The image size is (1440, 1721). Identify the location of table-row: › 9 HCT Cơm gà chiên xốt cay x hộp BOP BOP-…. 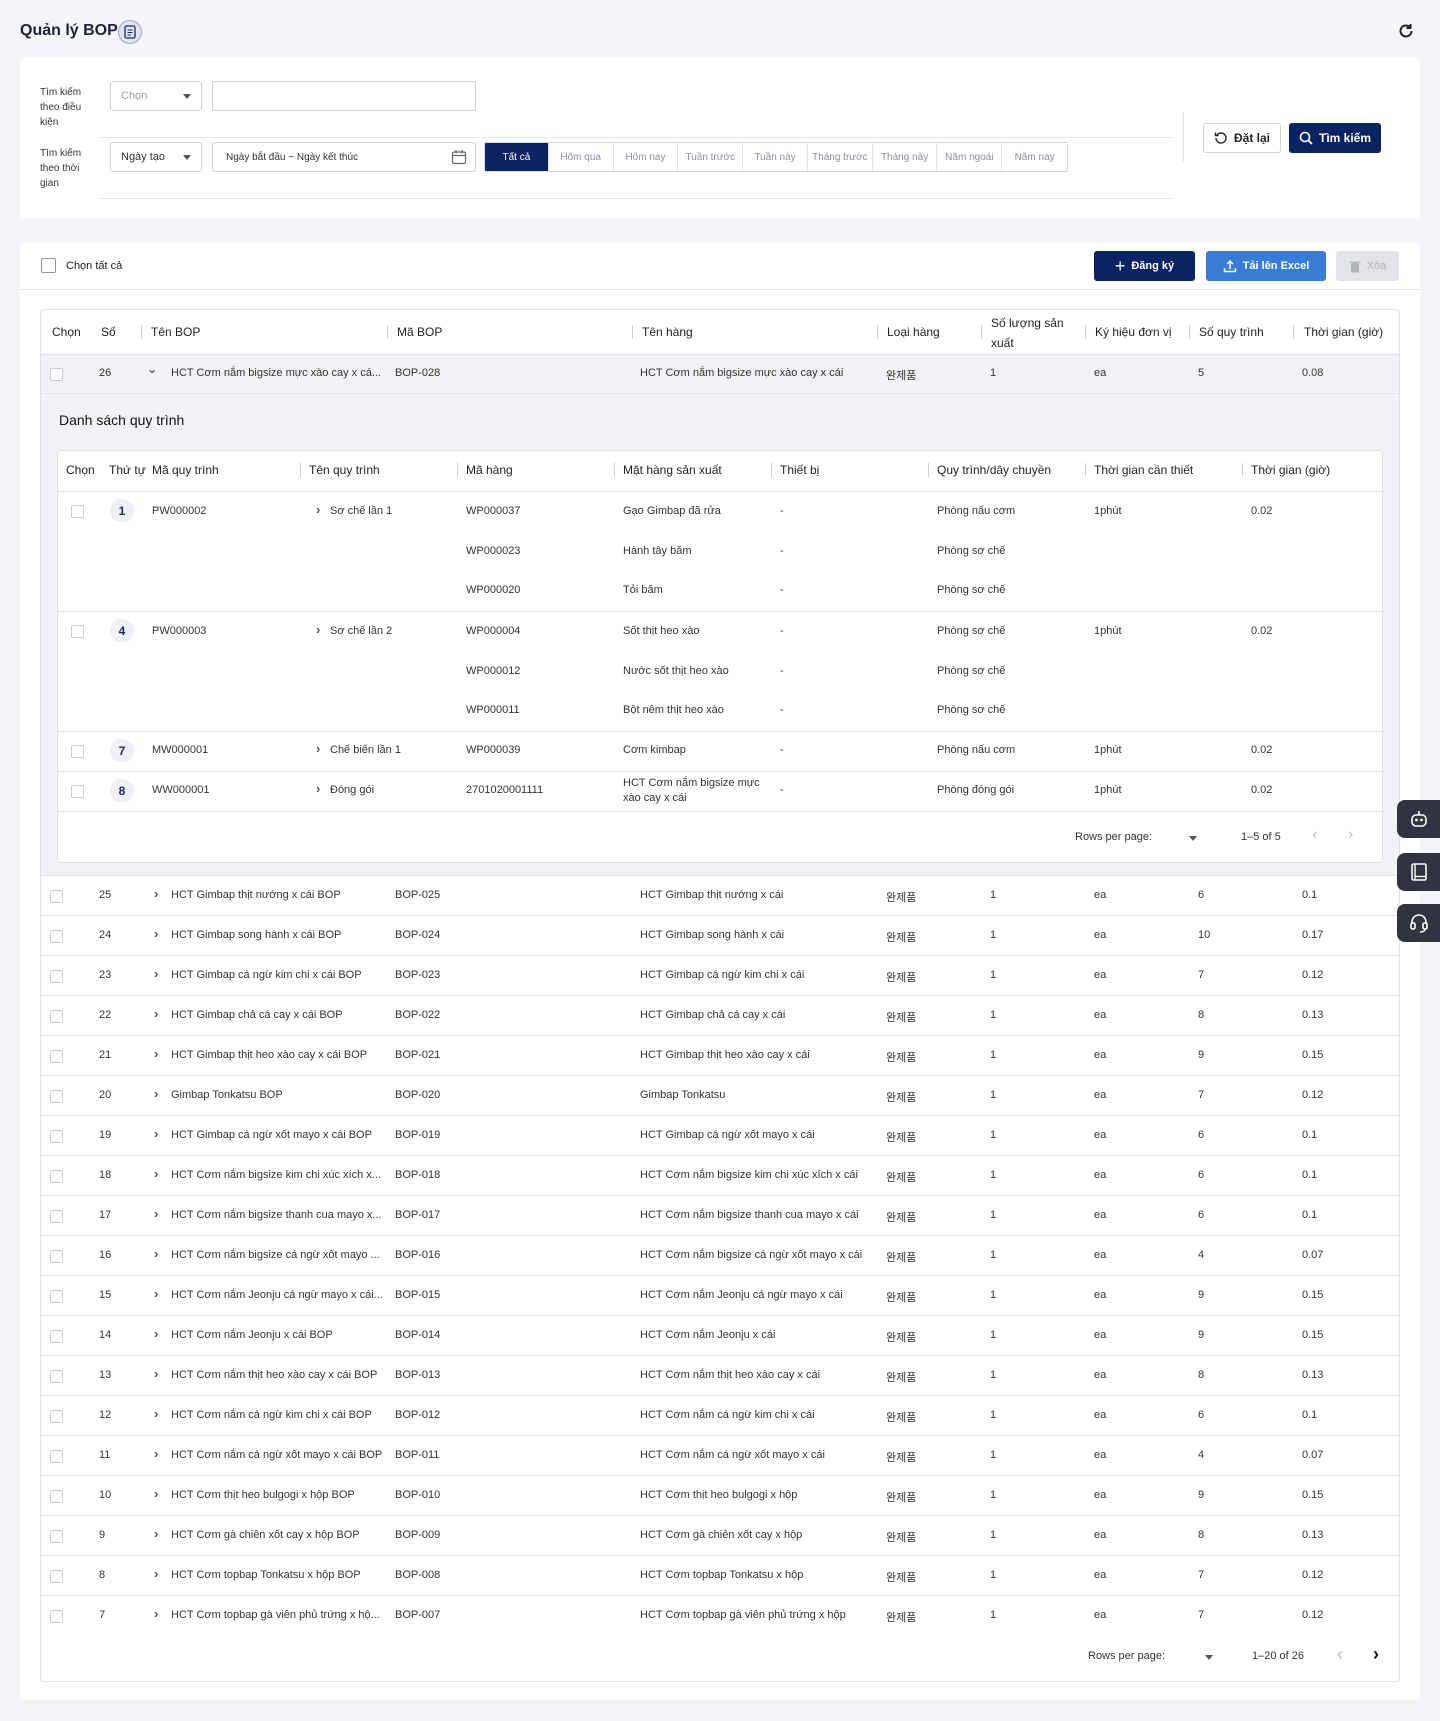
(720, 1535).